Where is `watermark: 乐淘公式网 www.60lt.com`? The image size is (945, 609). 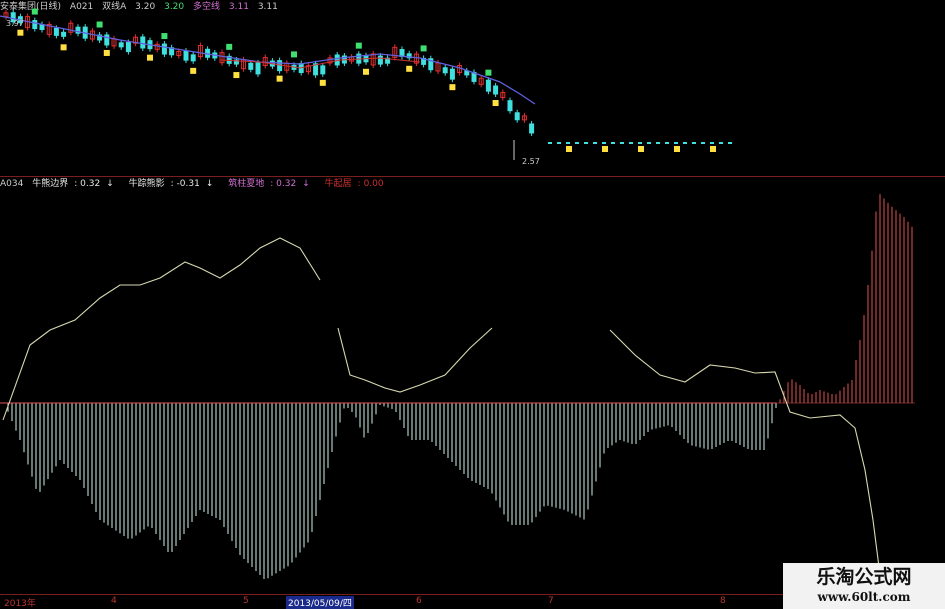 watermark: 乐淘公式网 www.60lt.com is located at coordinates (864, 586).